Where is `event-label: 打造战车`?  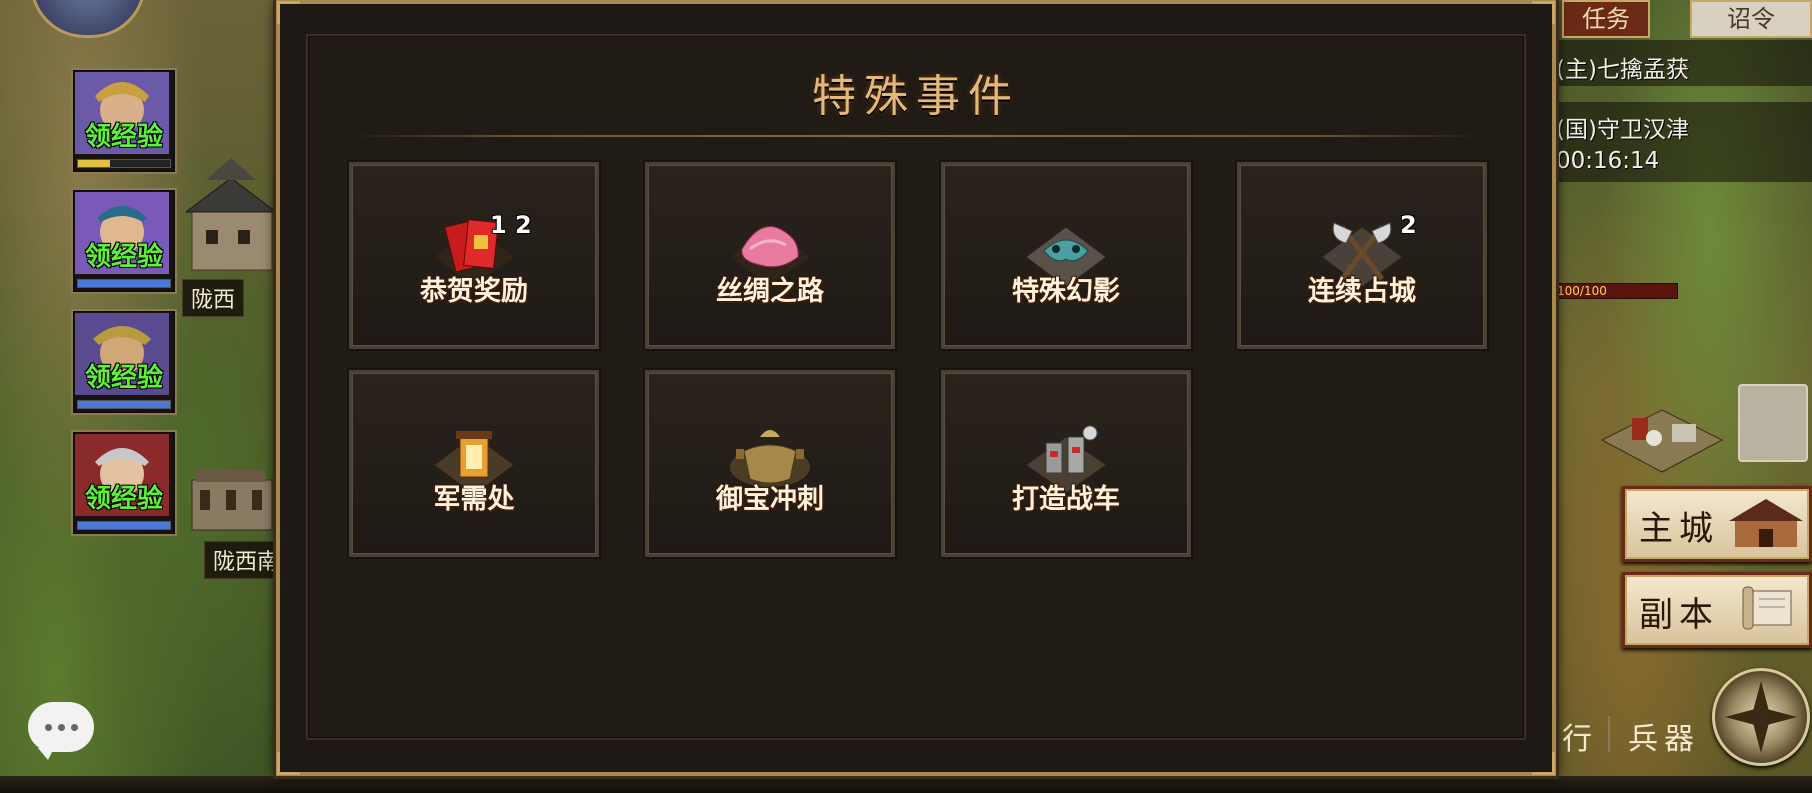
event-label: 打造战车 is located at coordinates (1066, 499).